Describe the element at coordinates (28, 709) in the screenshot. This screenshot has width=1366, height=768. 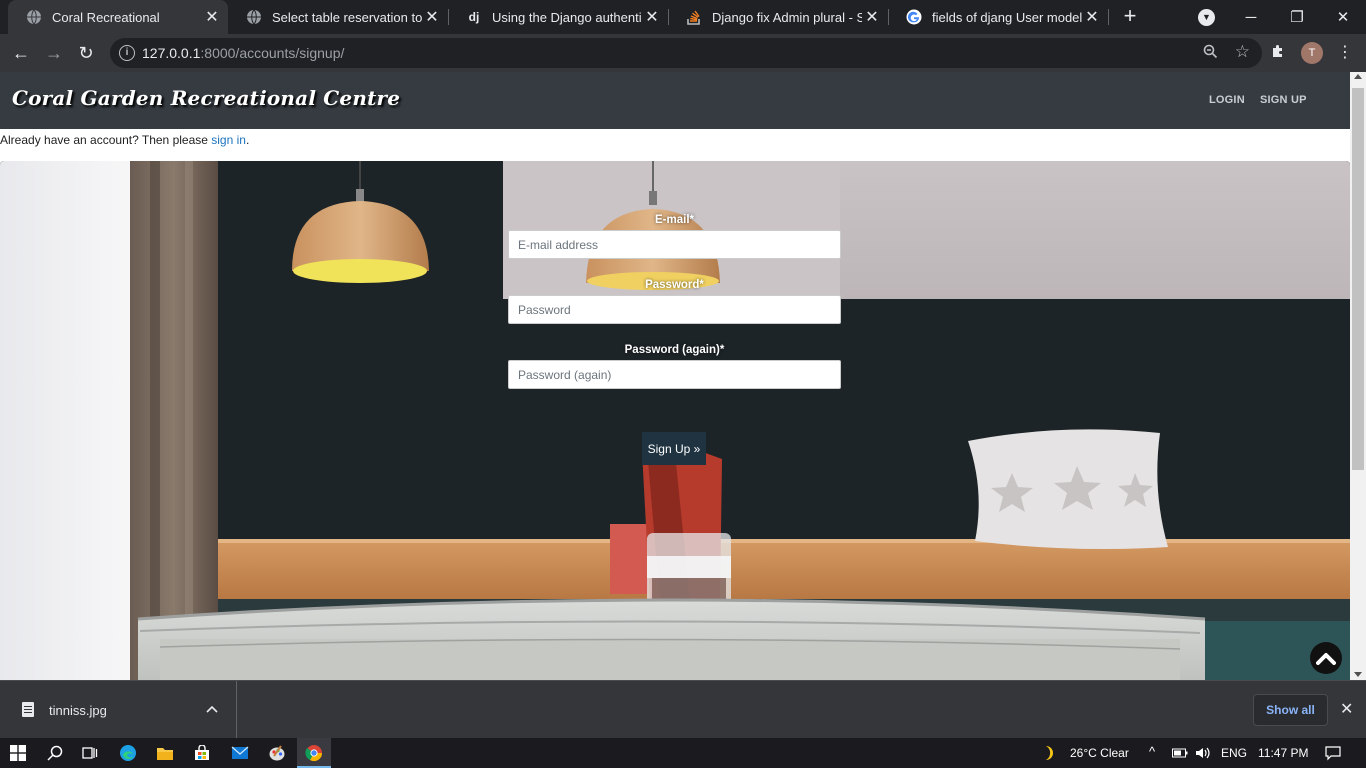
I see `file-icon` at that location.